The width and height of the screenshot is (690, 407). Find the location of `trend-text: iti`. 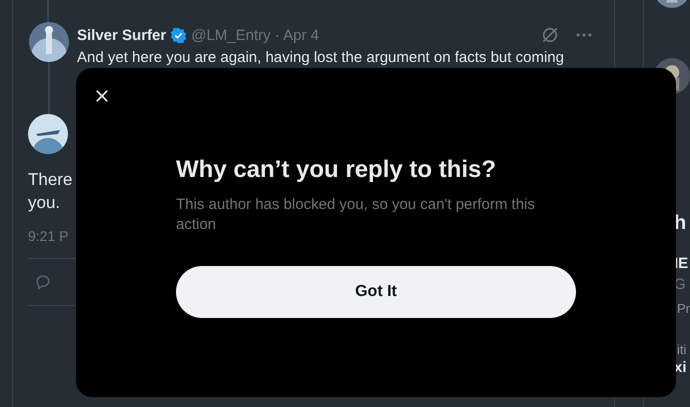

trend-text: iti is located at coordinates (681, 349).